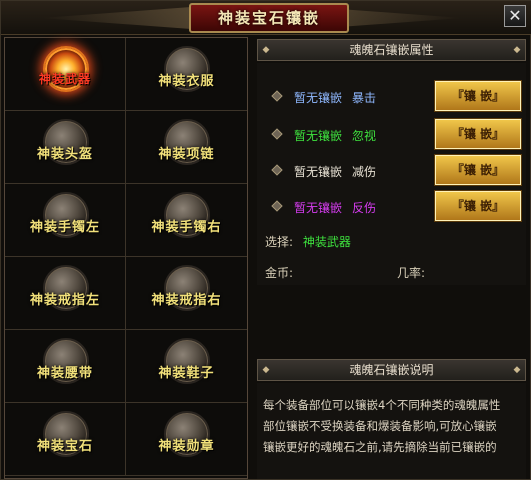 The image size is (531, 480). Describe the element at coordinates (364, 208) in the screenshot. I see `attribute-name: 反伤` at that location.